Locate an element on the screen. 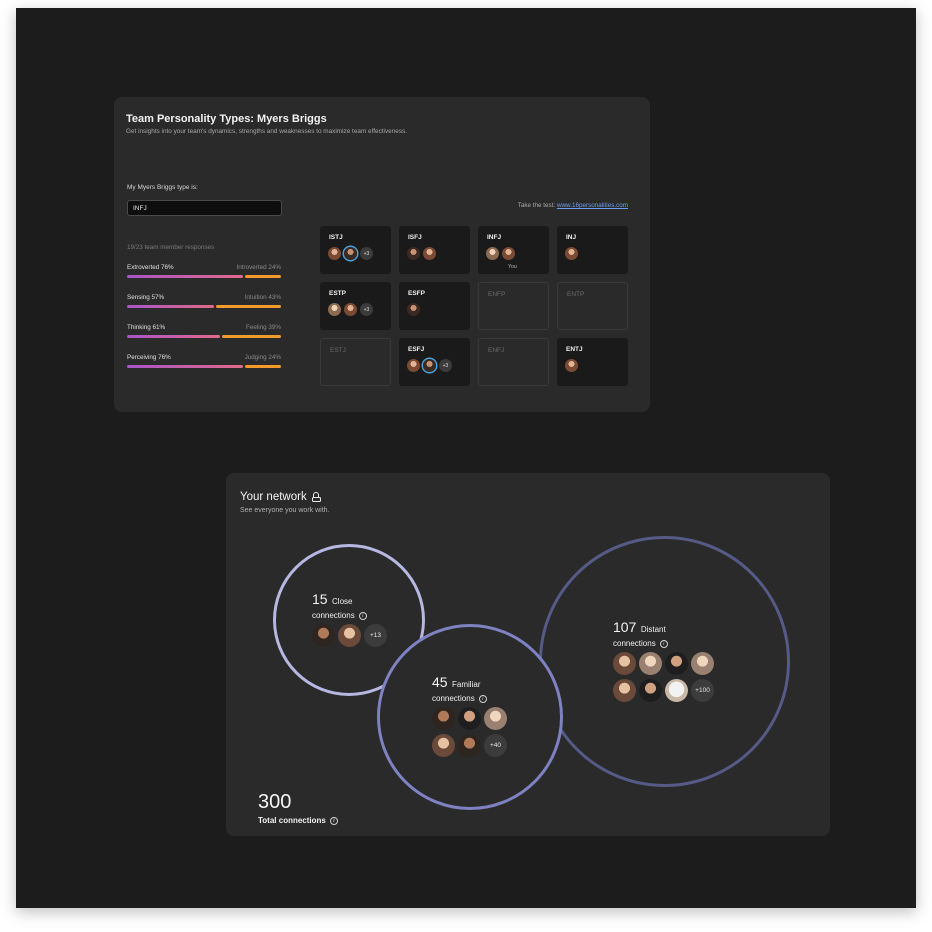  trait-left-label: Perceiving 76% is located at coordinates (149, 357).